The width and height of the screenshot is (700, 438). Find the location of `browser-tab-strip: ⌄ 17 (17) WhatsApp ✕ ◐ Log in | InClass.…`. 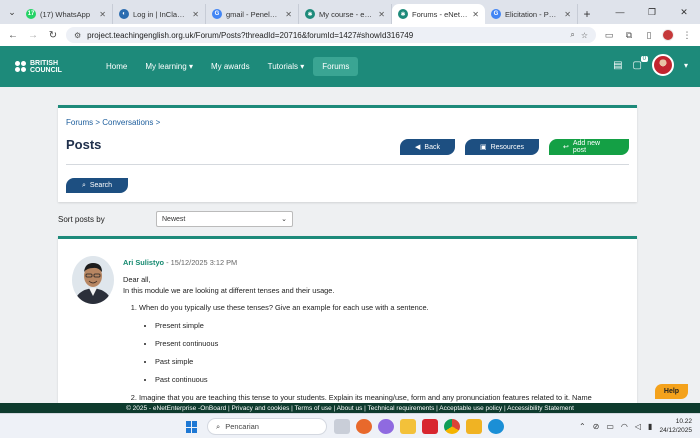

browser-tab-strip: ⌄ 17 (17) WhatsApp ✕ ◐ Log in | InClass.… is located at coordinates (350, 12).